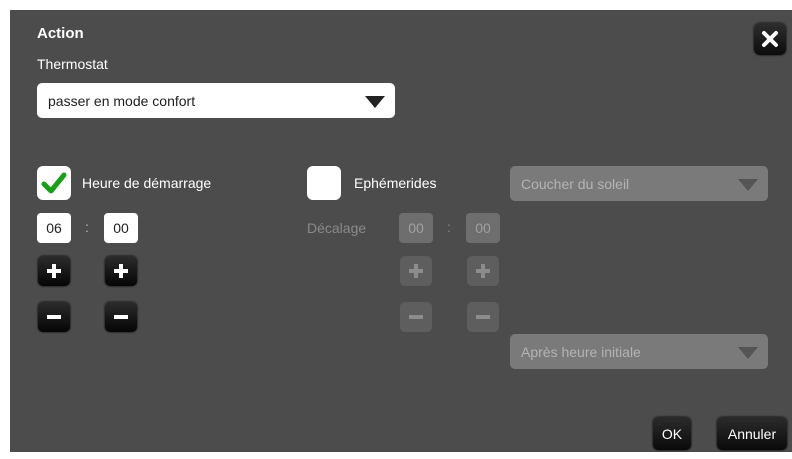 The width and height of the screenshot is (792, 459). I want to click on start-time-checkbox, so click(54, 183).